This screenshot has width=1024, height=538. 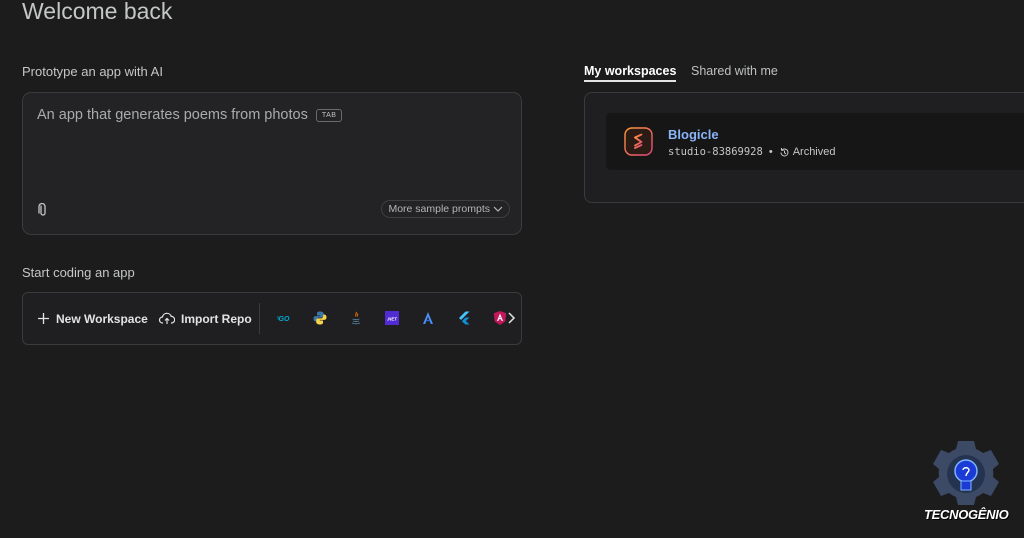 I want to click on go-icon: GO, so click(x=284, y=318).